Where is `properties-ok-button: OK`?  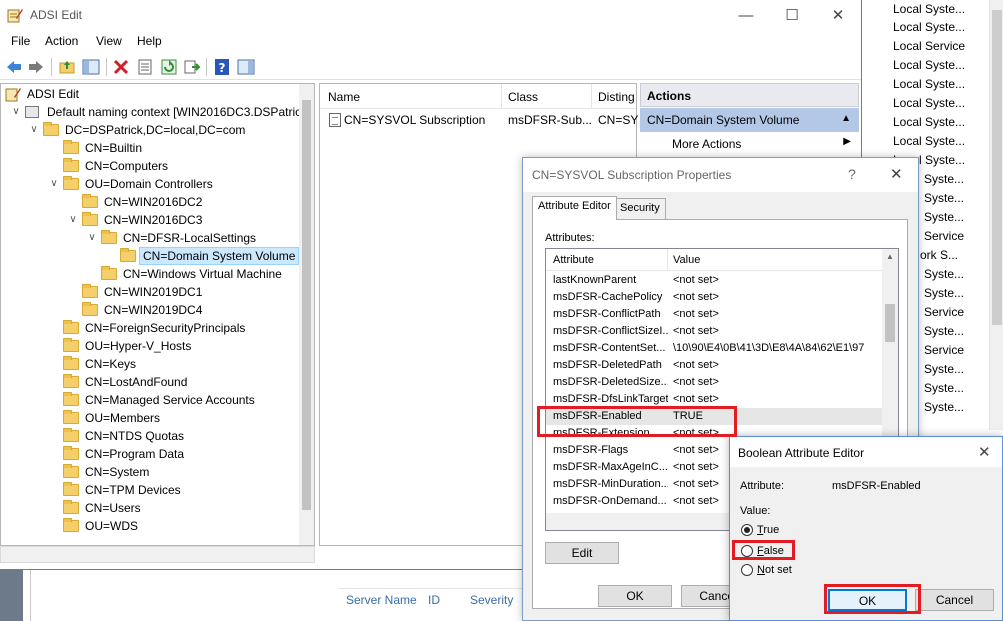
properties-ok-button: OK is located at coordinates (635, 596).